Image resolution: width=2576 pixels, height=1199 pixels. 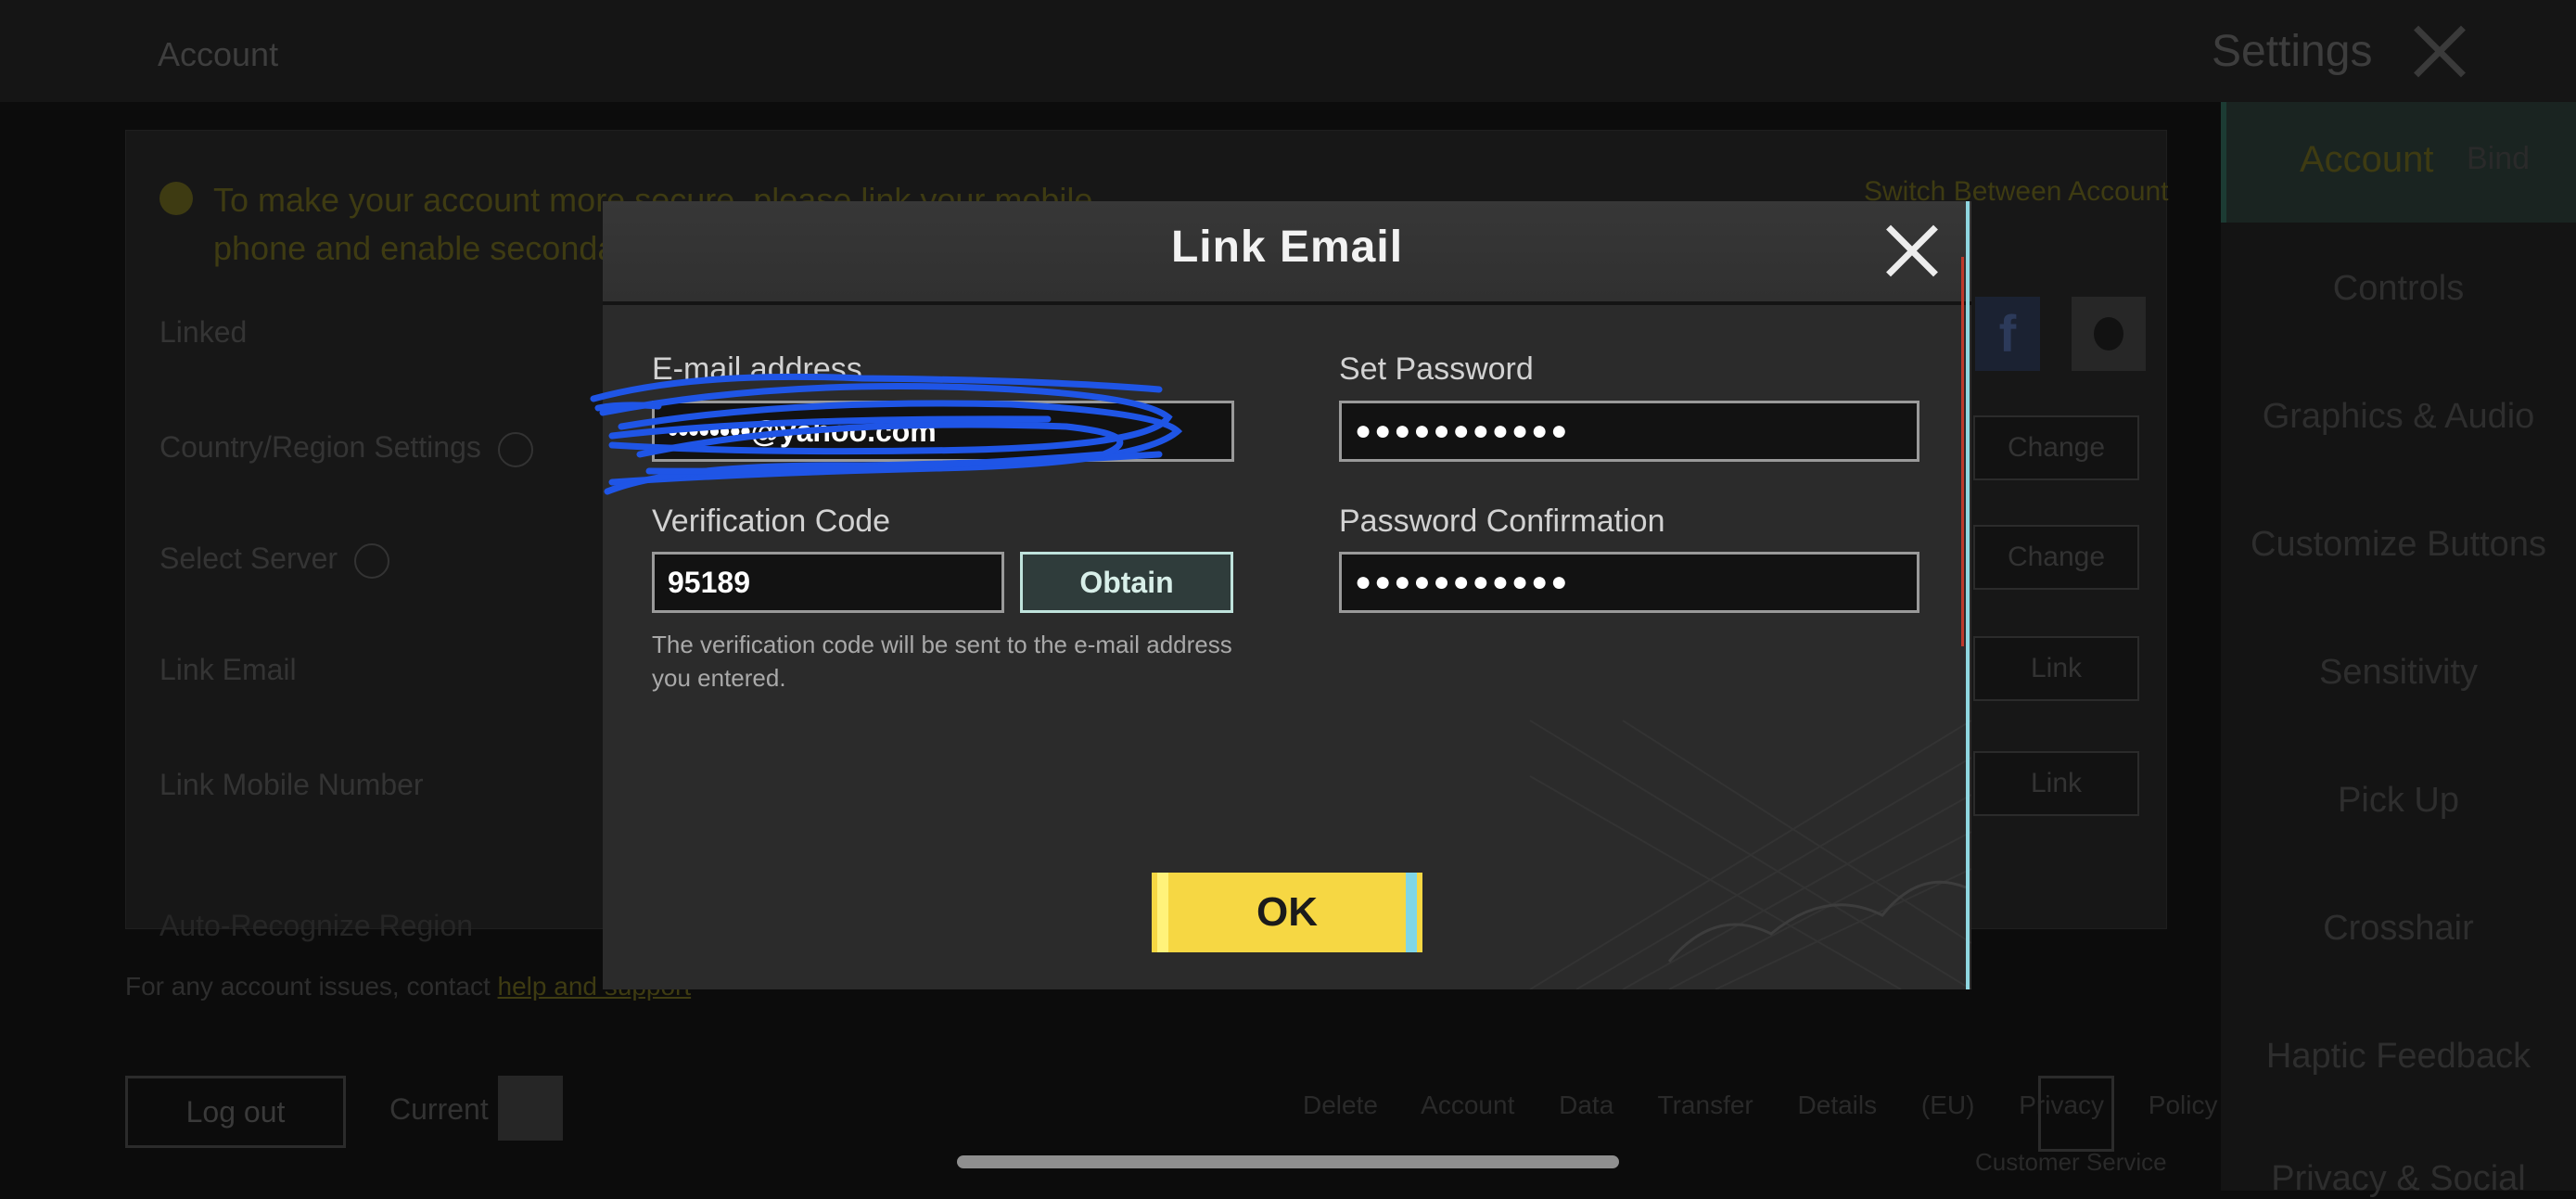 I want to click on ok-button: OK, so click(x=1287, y=913).